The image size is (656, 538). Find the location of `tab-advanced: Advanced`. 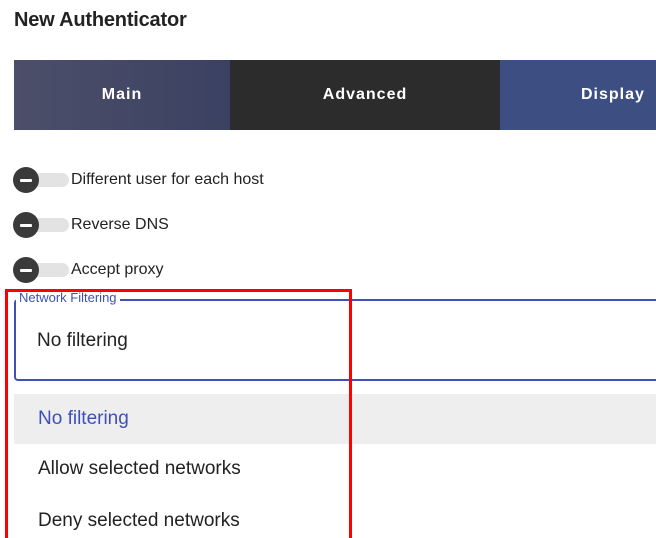

tab-advanced: Advanced is located at coordinates (365, 95).